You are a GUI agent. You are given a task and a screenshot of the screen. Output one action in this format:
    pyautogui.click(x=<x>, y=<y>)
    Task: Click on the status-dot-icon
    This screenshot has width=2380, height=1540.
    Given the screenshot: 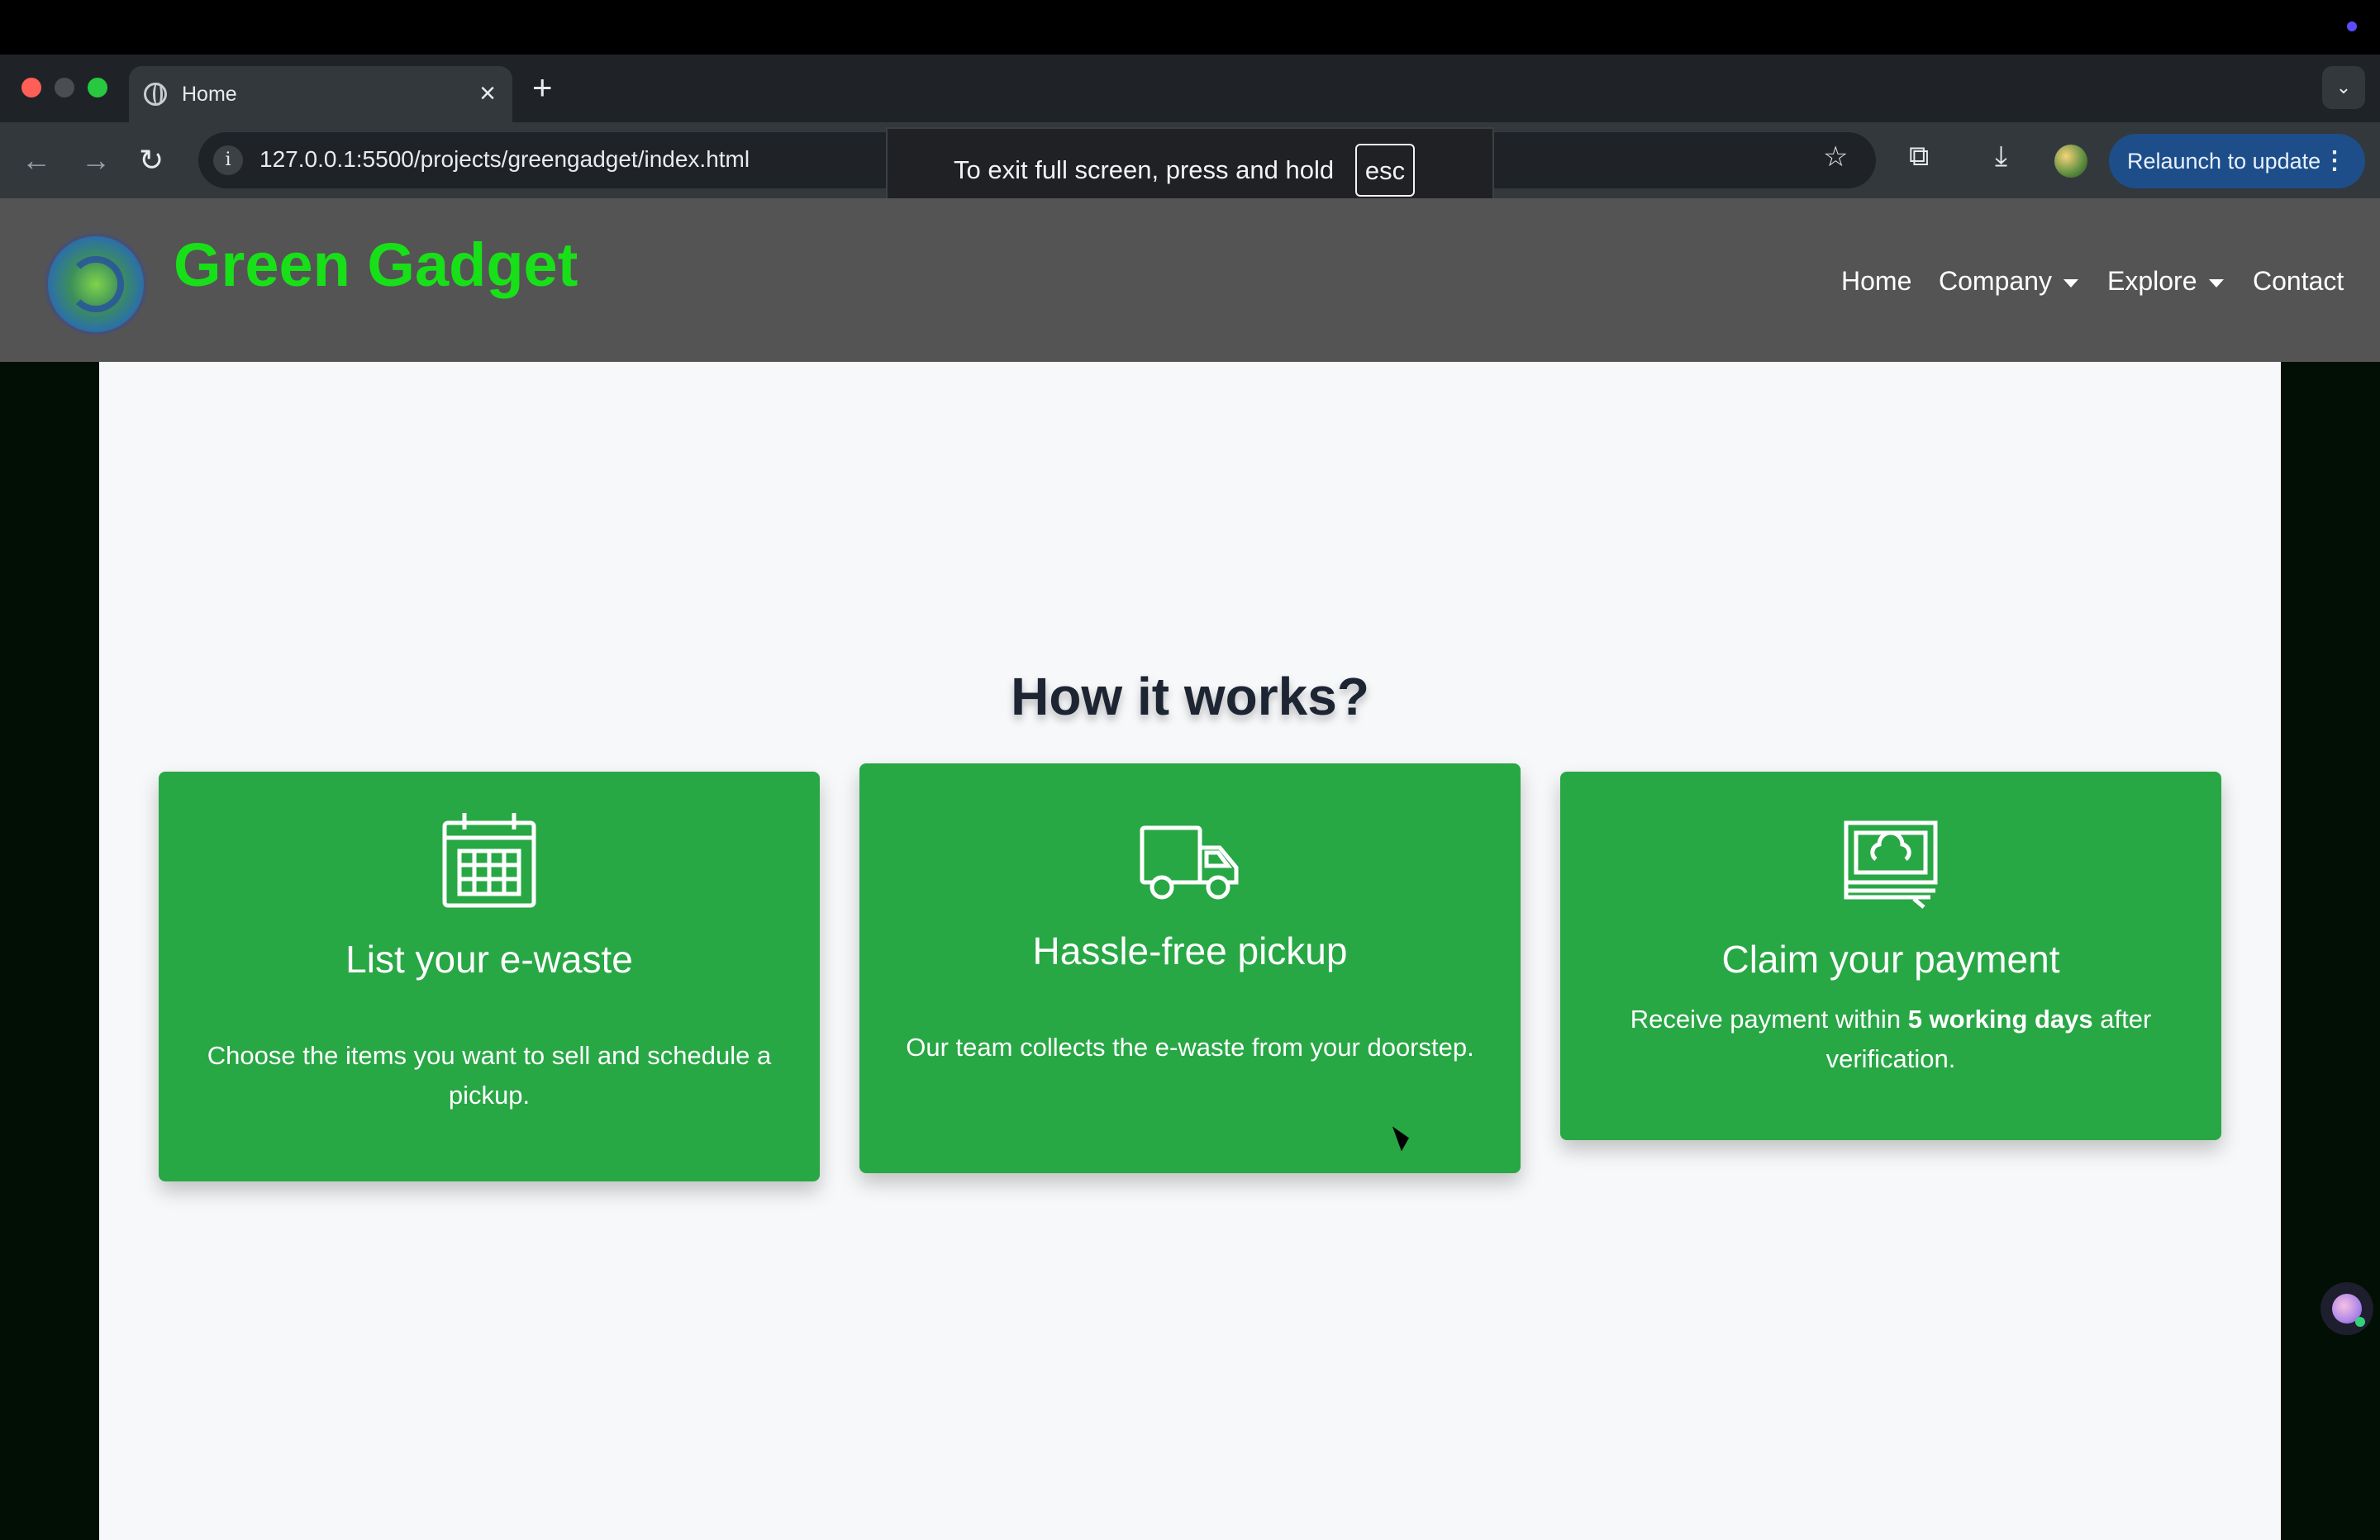 What is the action you would take?
    pyautogui.click(x=2352, y=26)
    